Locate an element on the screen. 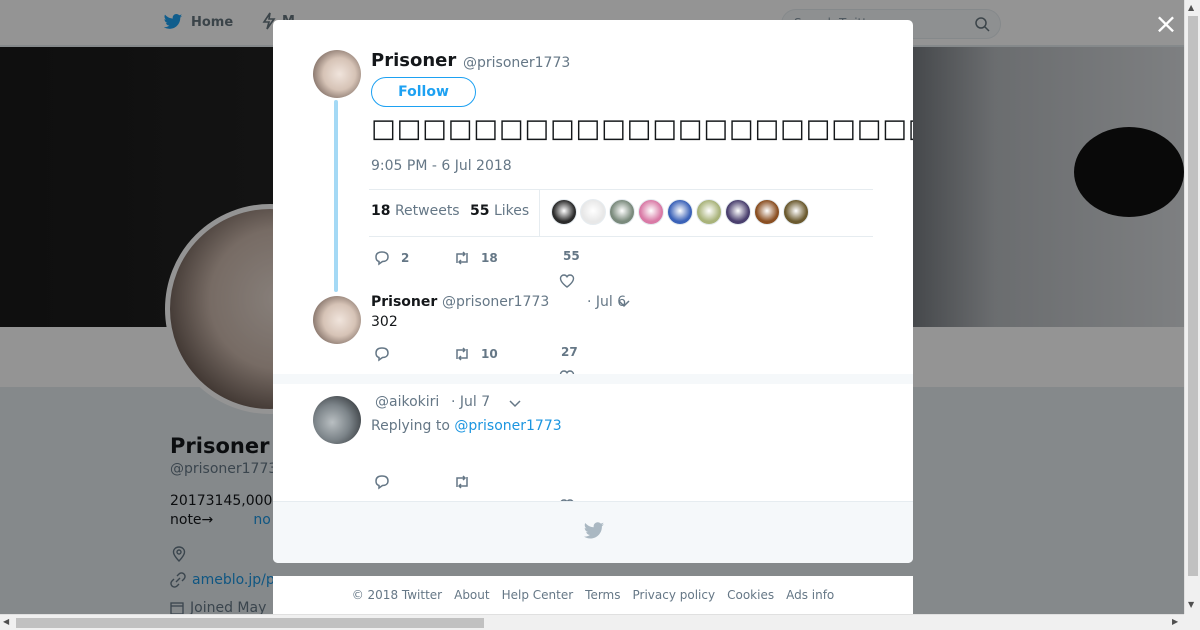  liker-avatars is located at coordinates (680, 212).